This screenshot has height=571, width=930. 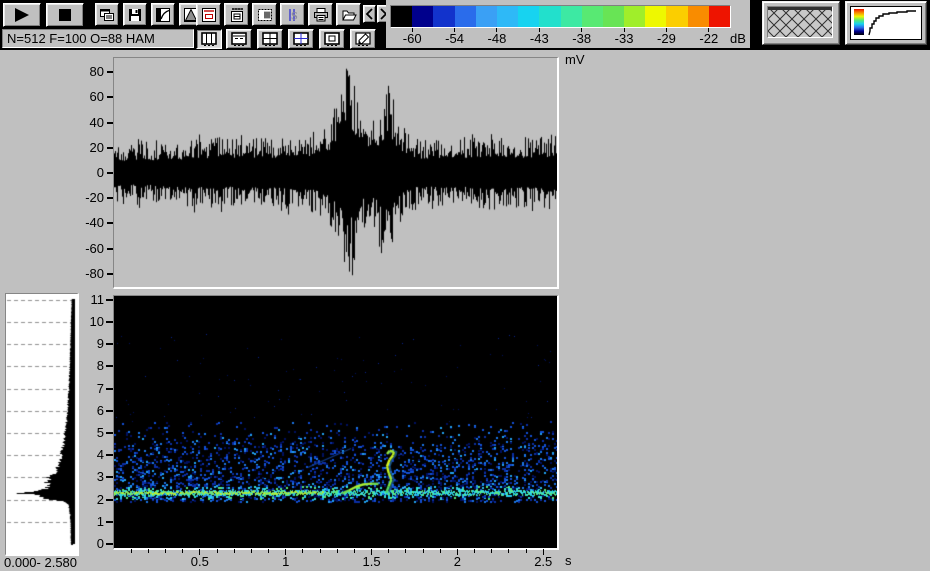 What do you see at coordinates (412, 38) in the screenshot?
I see `colorbar-tick-label: -60` at bounding box center [412, 38].